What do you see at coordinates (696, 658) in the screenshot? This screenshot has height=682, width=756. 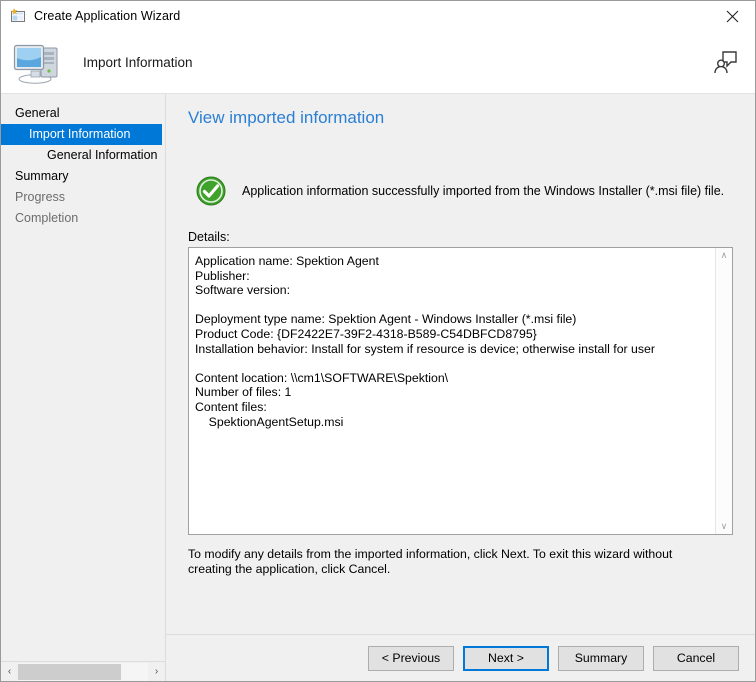 I see `cancel-button: Cancel` at bounding box center [696, 658].